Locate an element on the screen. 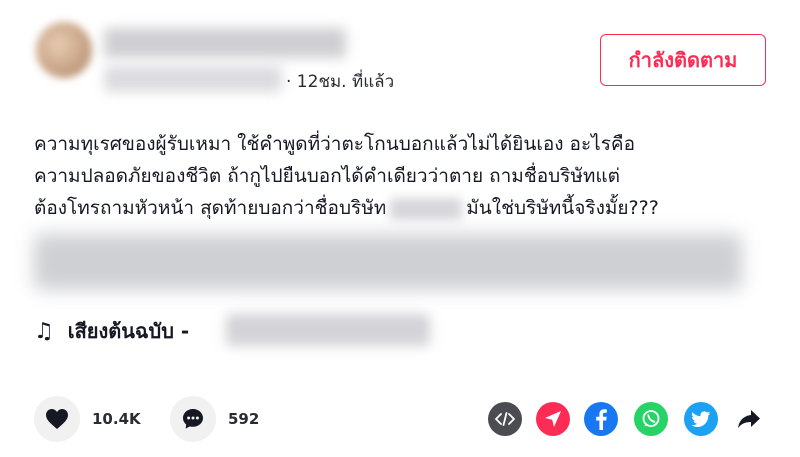 The height and width of the screenshot is (457, 800). twitter-icon is located at coordinates (701, 419).